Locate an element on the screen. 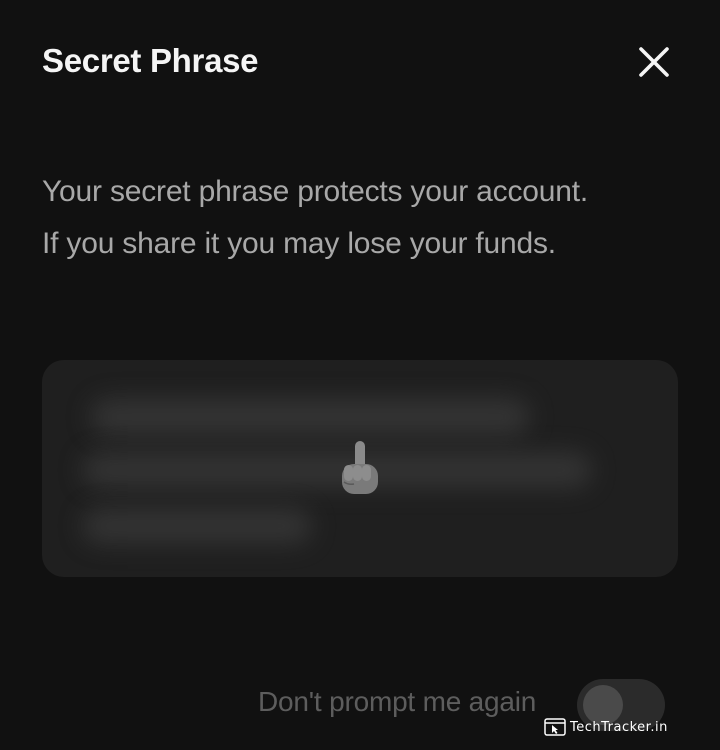 The image size is (720, 750). browser-cursor-icon is located at coordinates (555, 727).